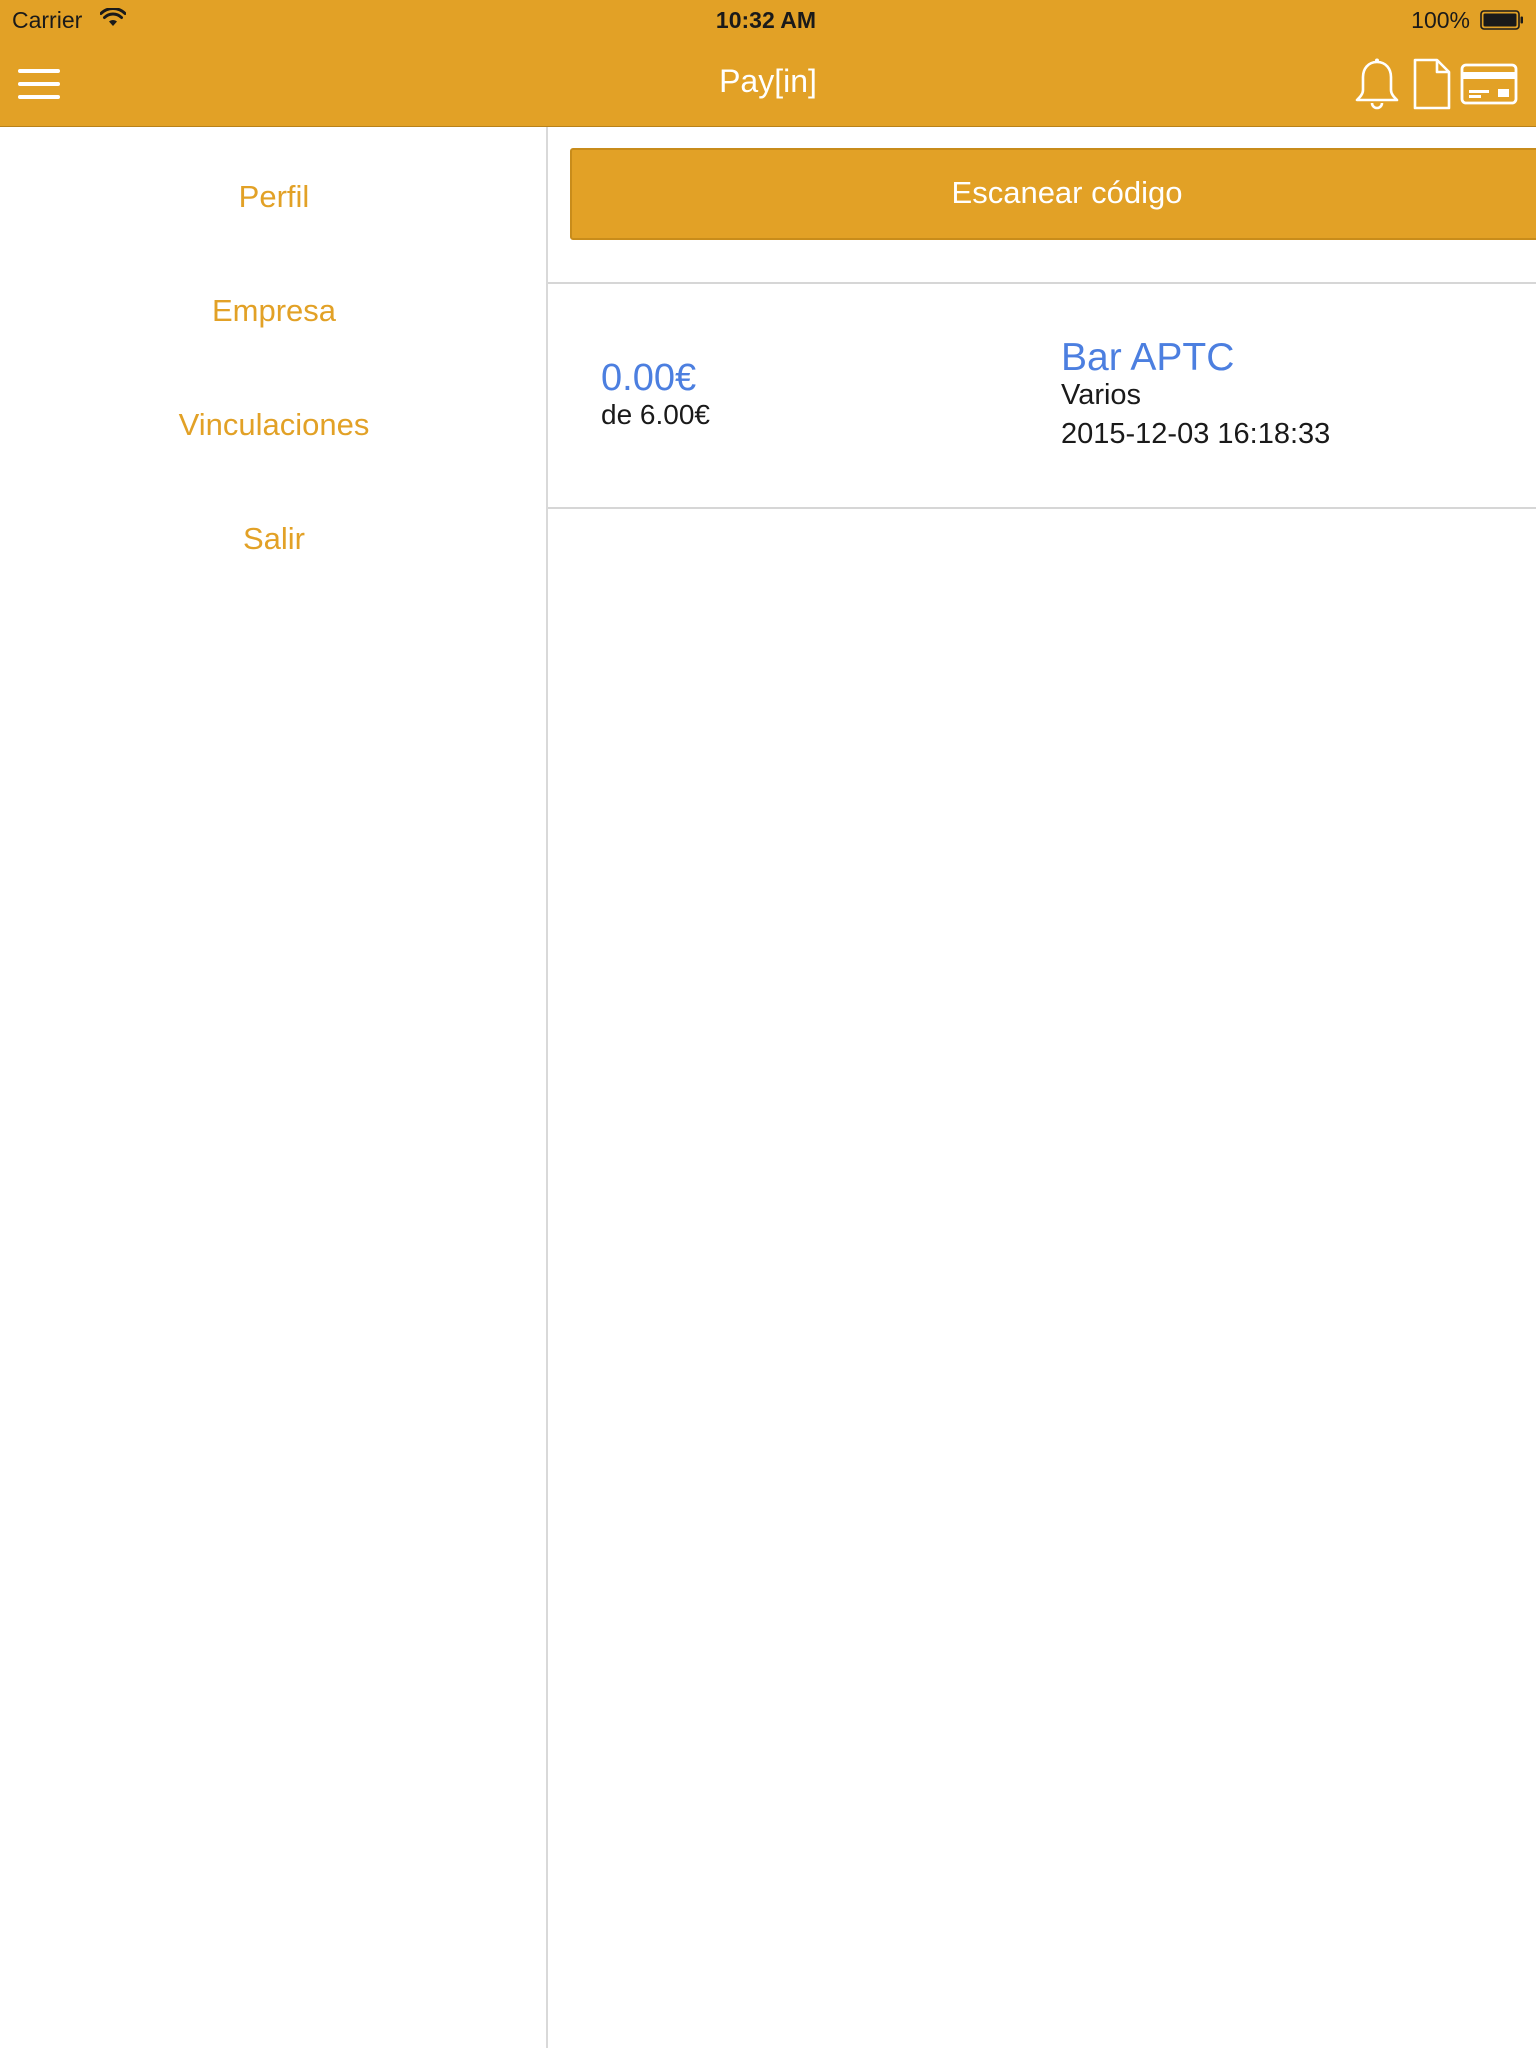 This screenshot has height=2048, width=1536. I want to click on clock: 10:32 AM, so click(766, 20).